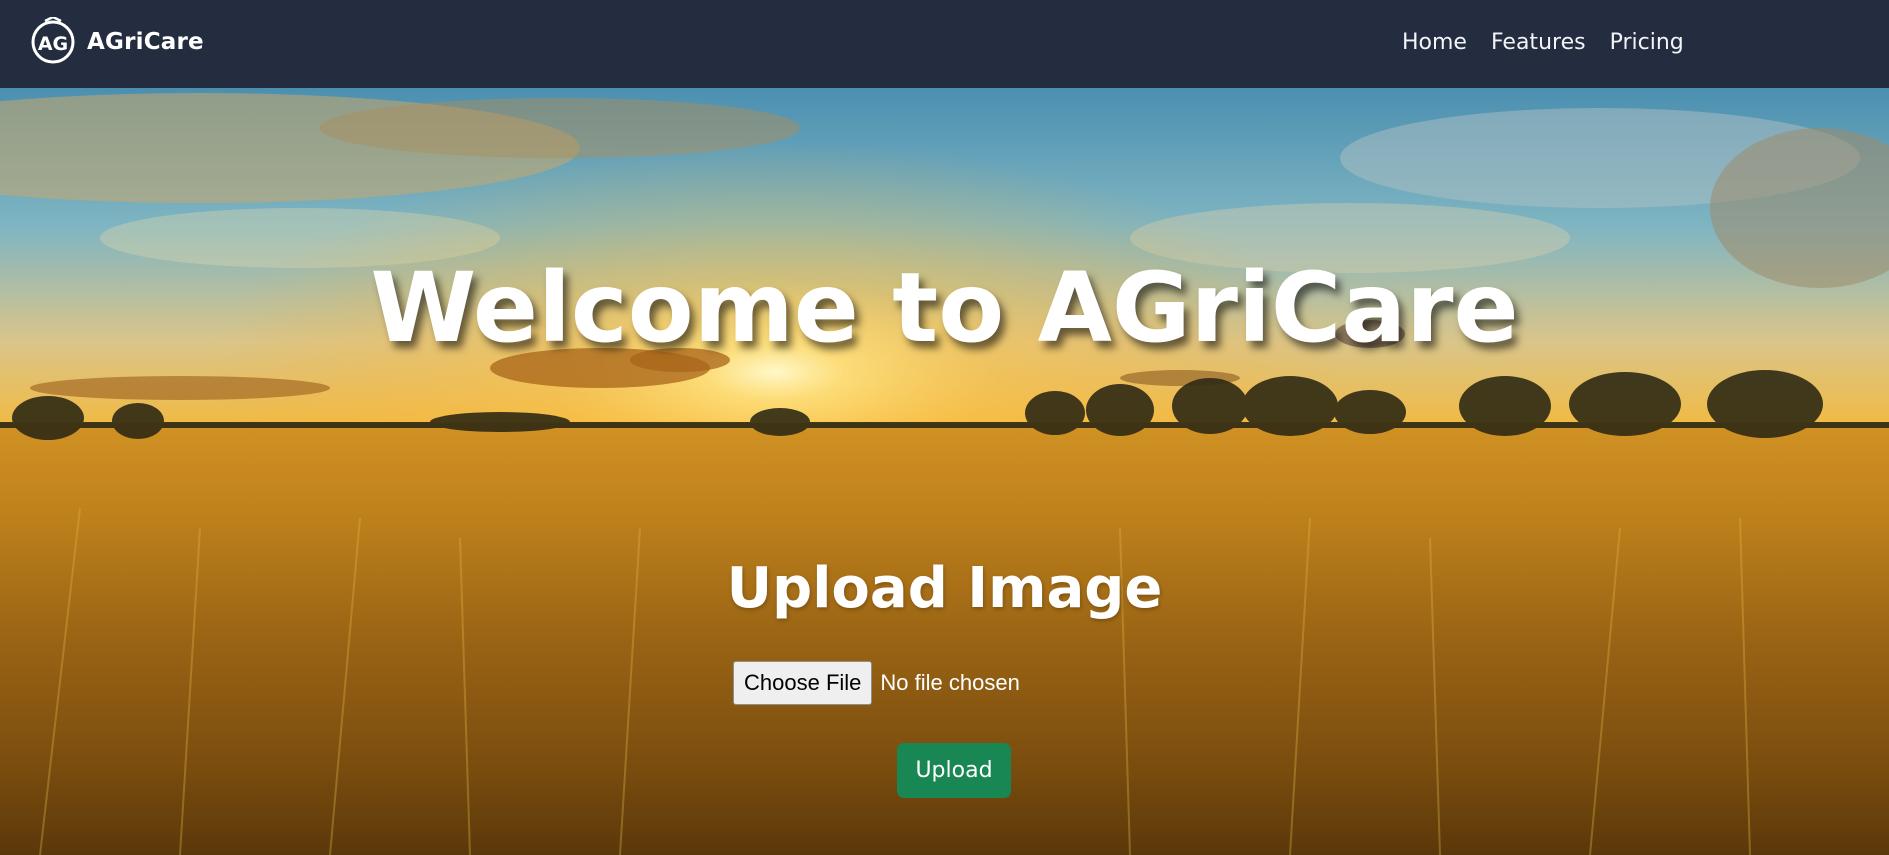  What do you see at coordinates (944, 588) in the screenshot?
I see `upload-heading: Upload Image` at bounding box center [944, 588].